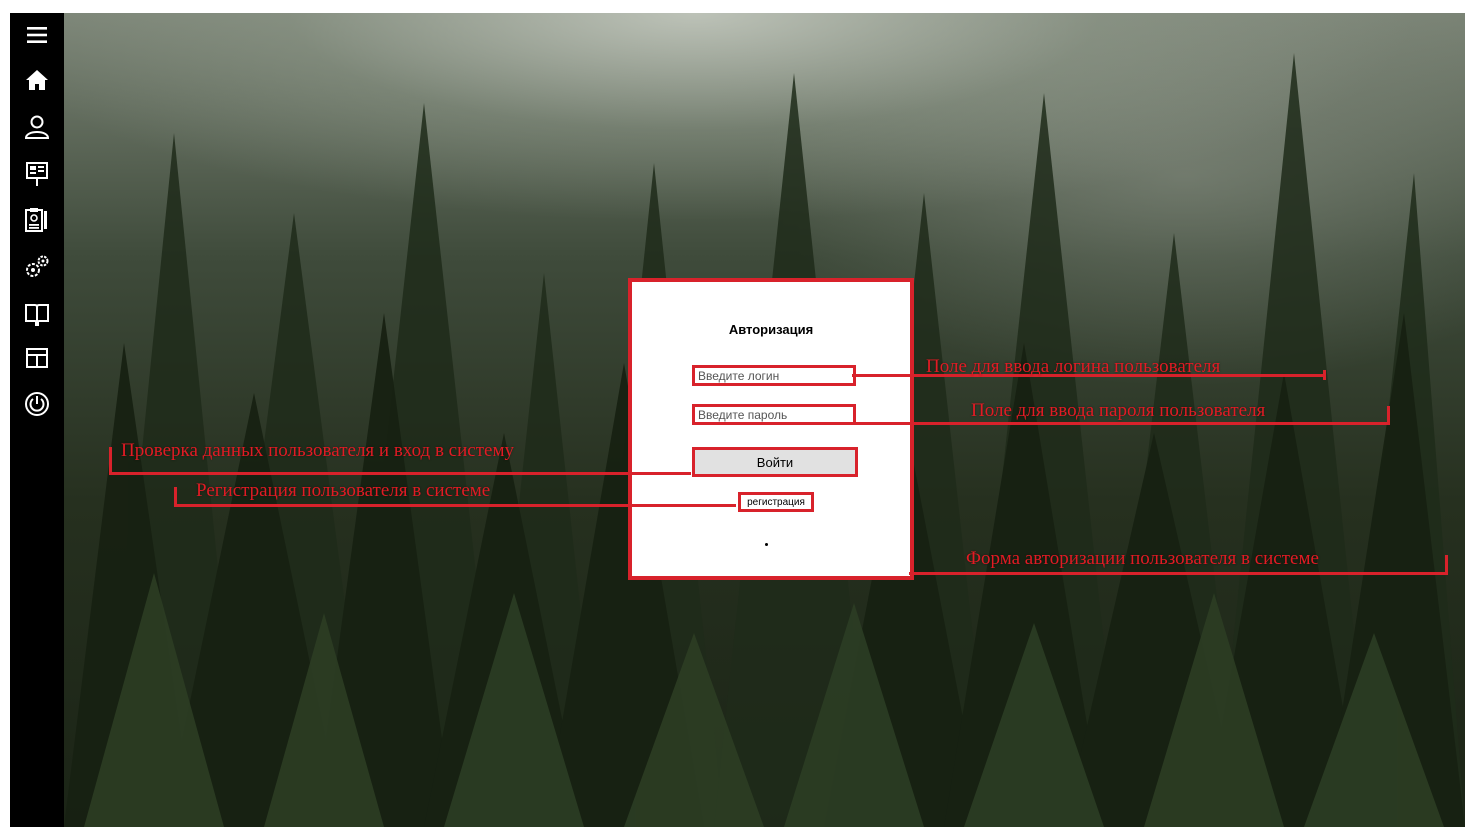 The image size is (1465, 827). What do you see at coordinates (1118, 410) in the screenshot?
I see `annotation-password-field: Поле для ввода пароля пользователя` at bounding box center [1118, 410].